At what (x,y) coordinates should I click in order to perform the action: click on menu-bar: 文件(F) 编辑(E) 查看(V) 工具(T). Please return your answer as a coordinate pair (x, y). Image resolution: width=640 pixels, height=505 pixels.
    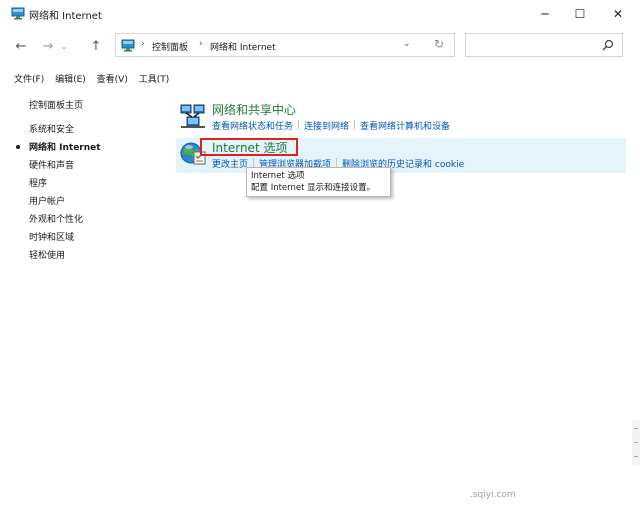
    Looking at the image, I should click on (95, 78).